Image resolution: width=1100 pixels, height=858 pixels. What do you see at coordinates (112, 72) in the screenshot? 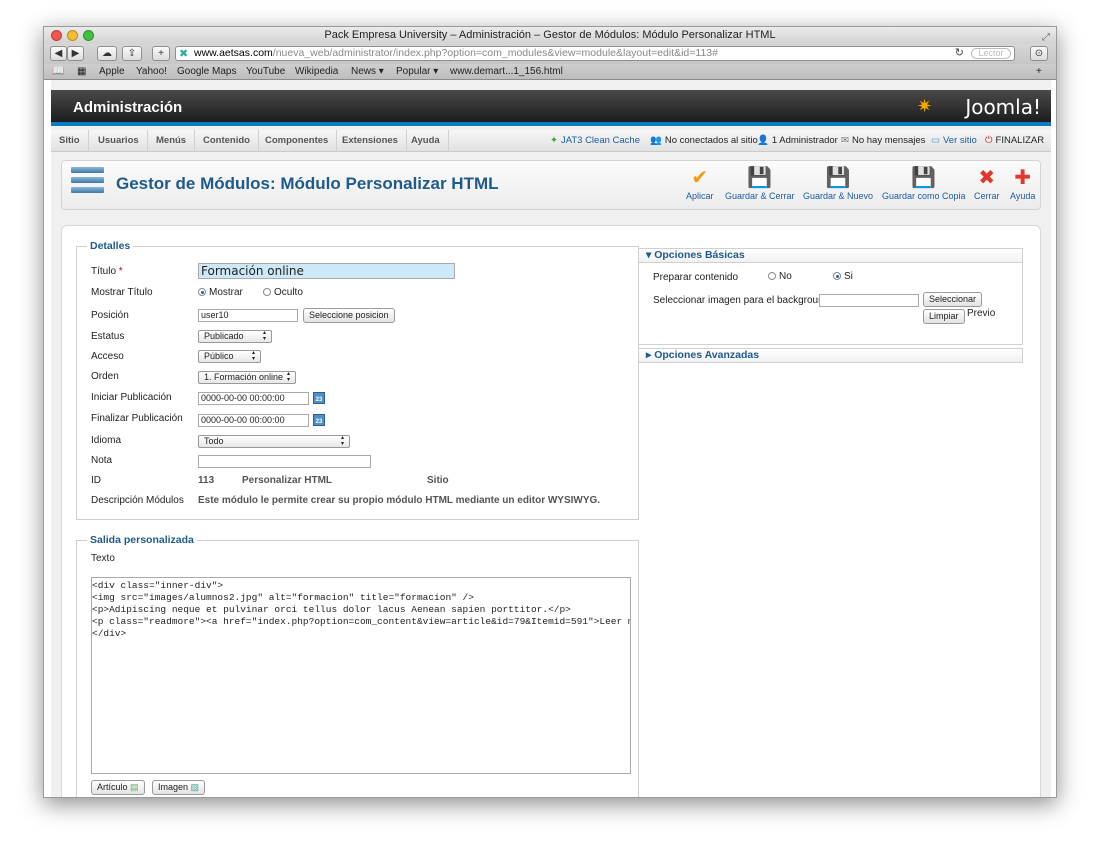
I see `bookmark-apple: Apple` at bounding box center [112, 72].